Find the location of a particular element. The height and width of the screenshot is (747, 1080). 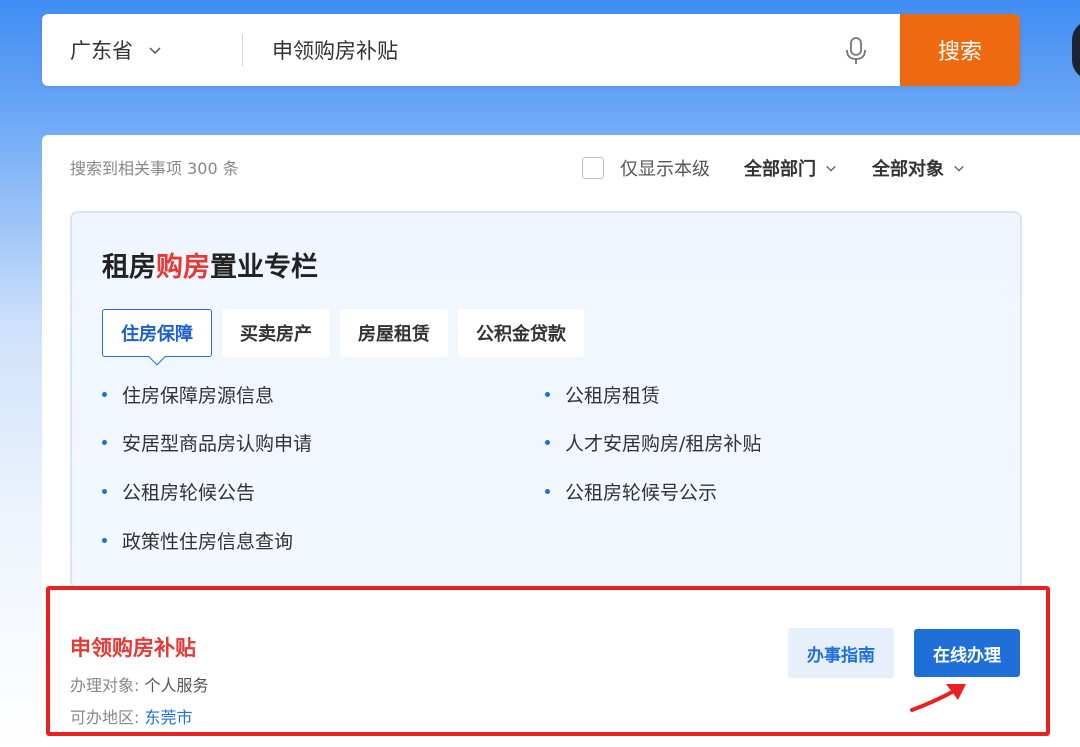

only-level-checkbox is located at coordinates (593, 168).